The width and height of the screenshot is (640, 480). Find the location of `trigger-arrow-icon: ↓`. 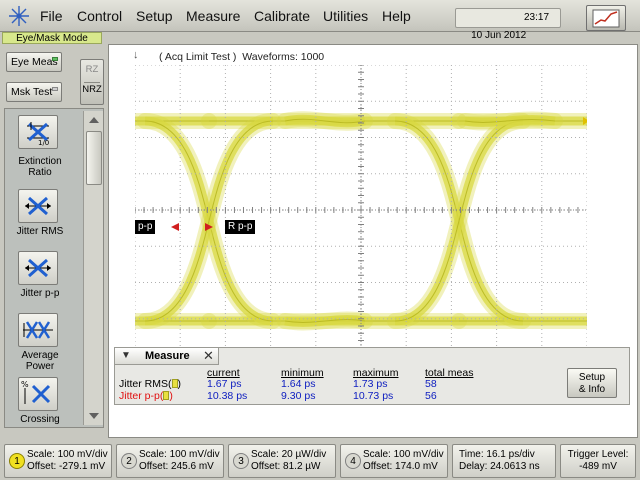

trigger-arrow-icon: ↓ is located at coordinates (136, 55).